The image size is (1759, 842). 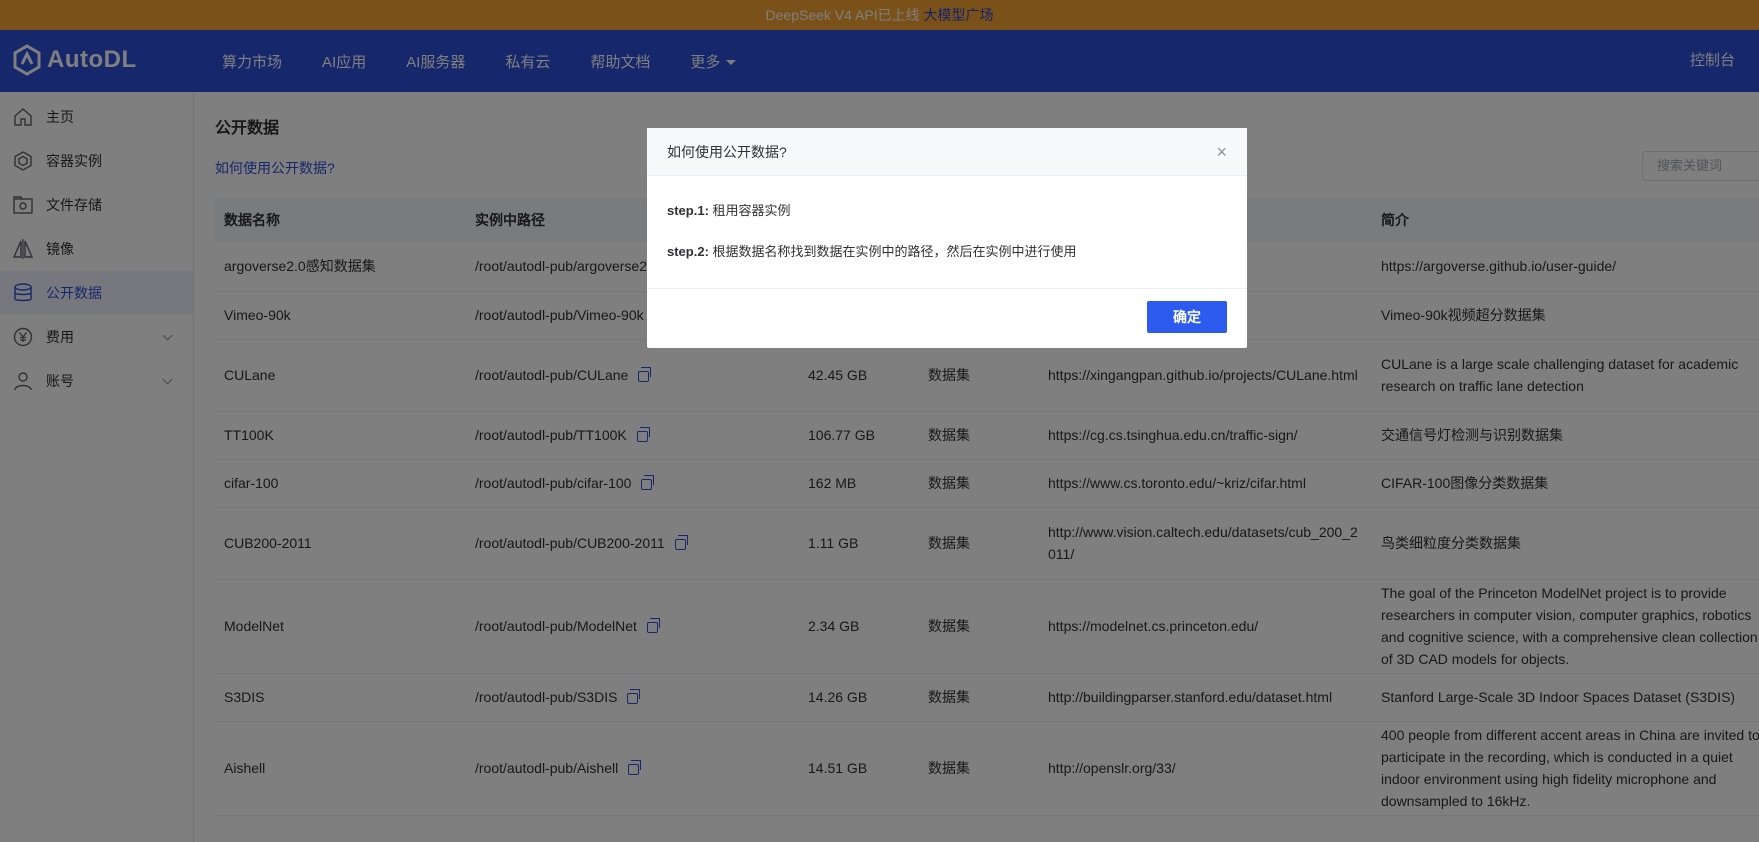 I want to click on step-text: 根据数据名称找到数据在实例中的路径，然后在实例中进行使用, so click(x=894, y=251).